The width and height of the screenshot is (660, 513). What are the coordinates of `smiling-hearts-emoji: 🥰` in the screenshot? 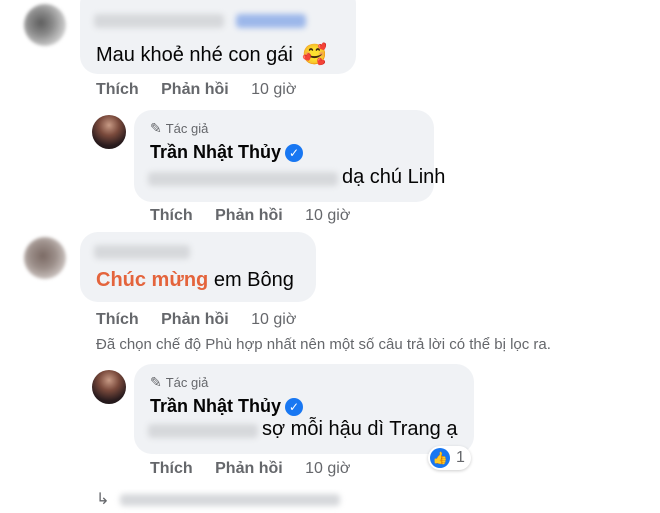 It's located at (315, 55).